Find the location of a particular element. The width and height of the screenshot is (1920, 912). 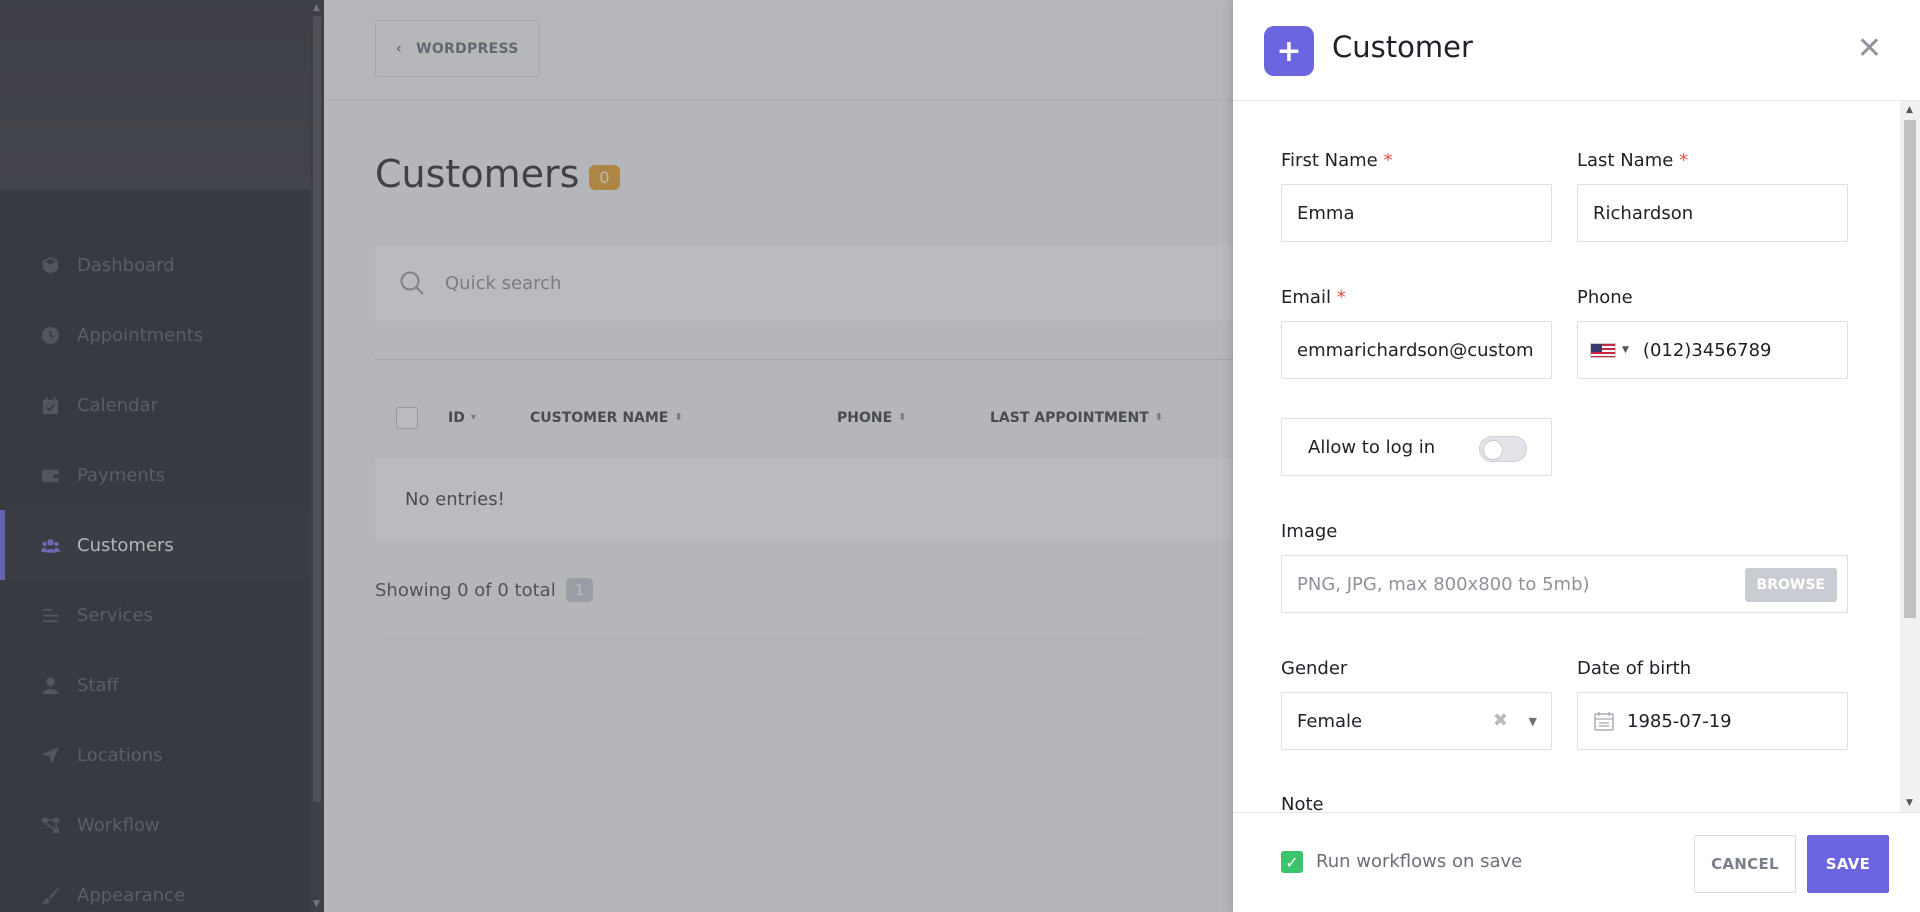

label-text: Email is located at coordinates (1306, 297).